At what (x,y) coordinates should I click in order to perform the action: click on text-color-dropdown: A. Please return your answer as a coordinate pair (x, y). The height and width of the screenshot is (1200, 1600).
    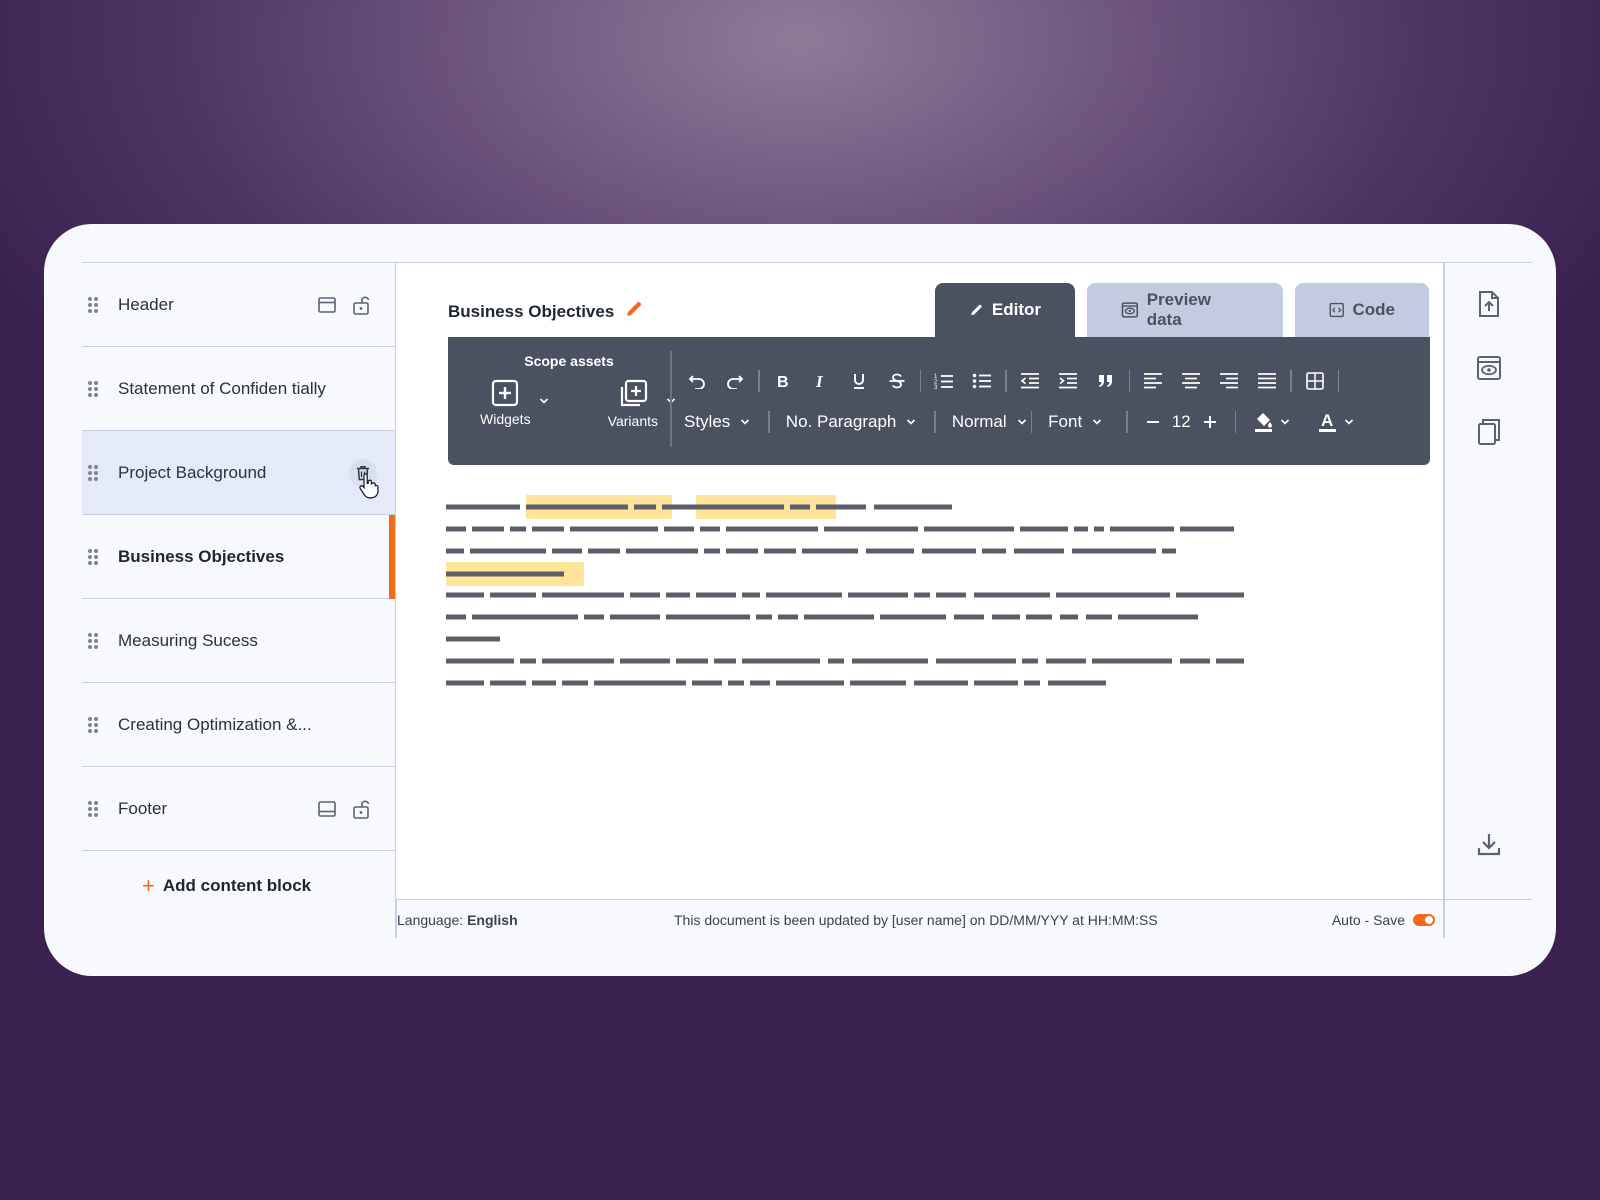
    Looking at the image, I should click on (1336, 422).